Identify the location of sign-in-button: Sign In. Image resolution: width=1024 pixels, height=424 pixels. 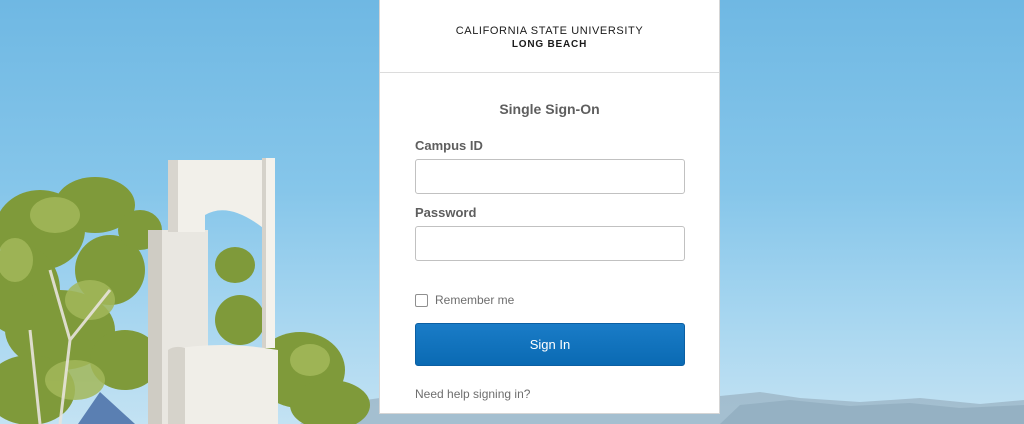
(550, 344).